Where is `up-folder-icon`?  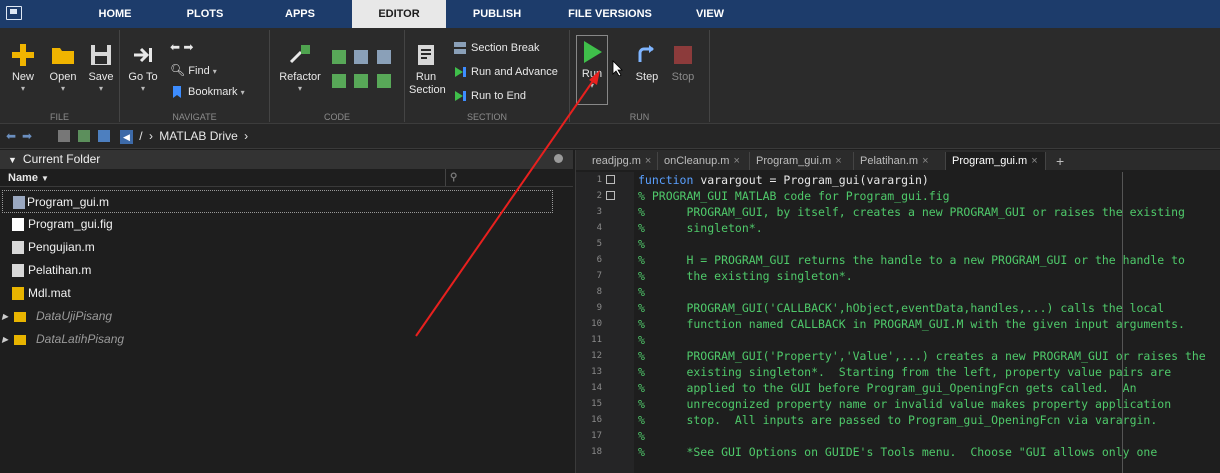 up-folder-icon is located at coordinates (64, 136).